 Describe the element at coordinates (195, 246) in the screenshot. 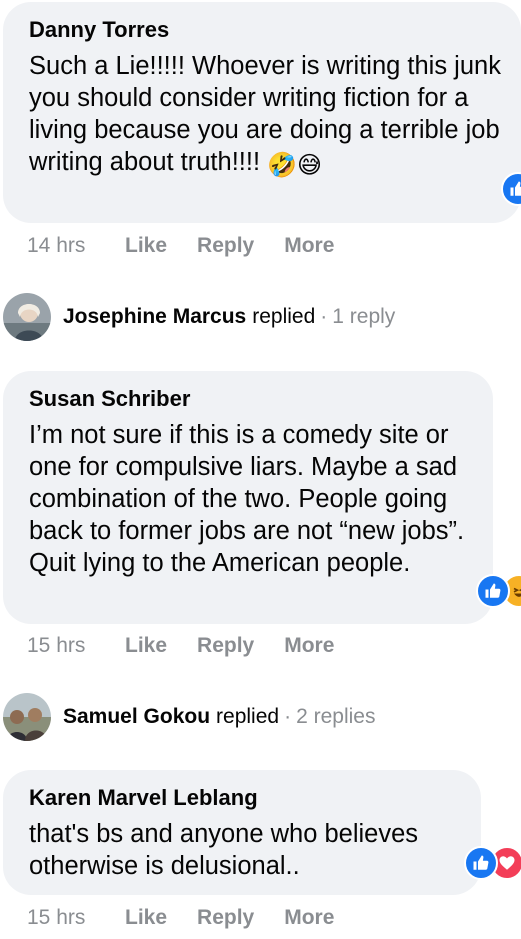

I see `comment-actions: 14 hrs Like Reply More` at that location.